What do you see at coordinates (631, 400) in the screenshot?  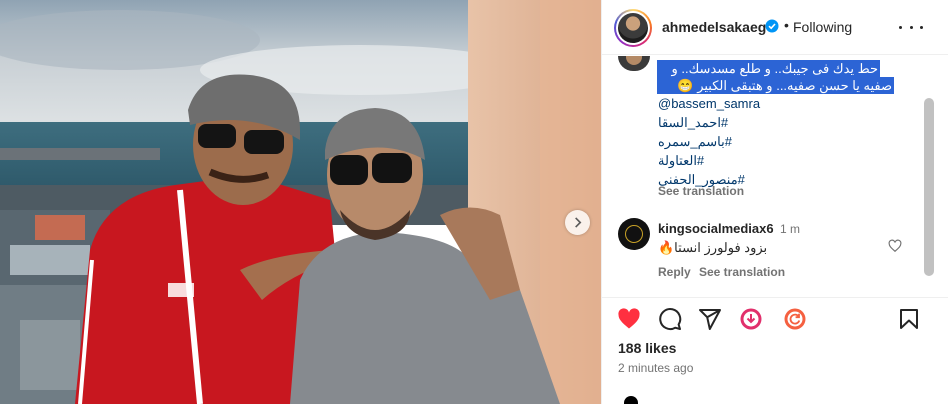 I see `viewer-avatar` at bounding box center [631, 400].